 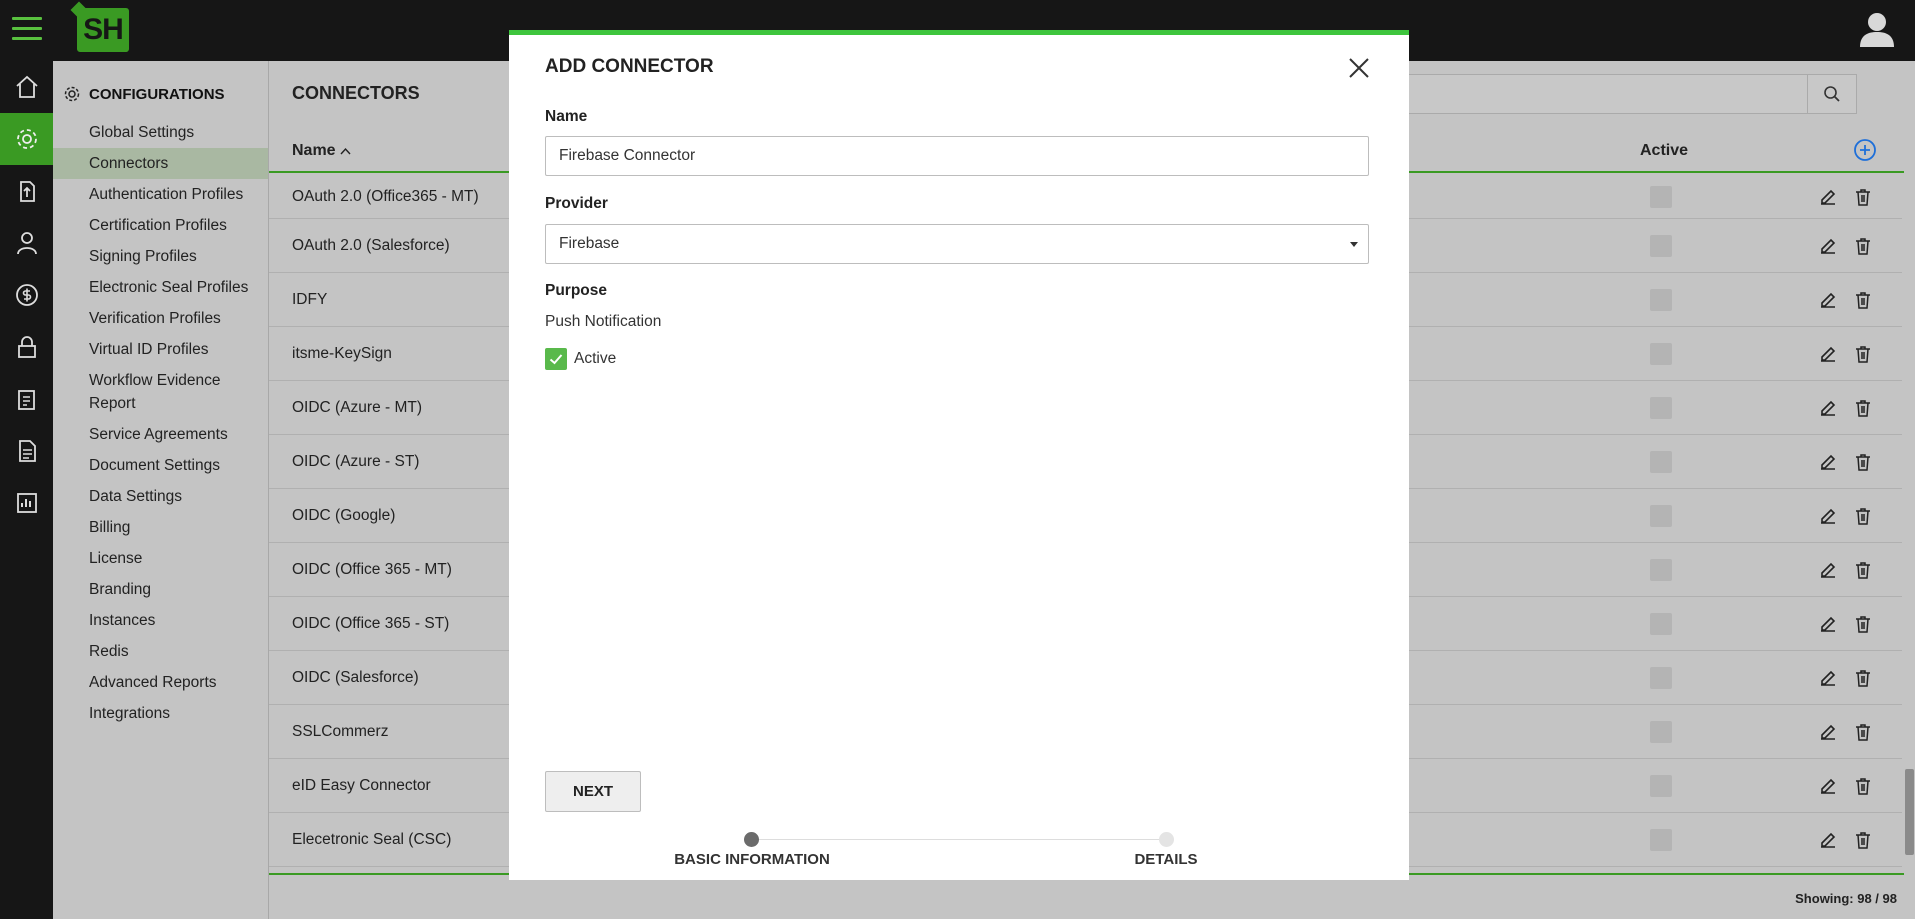 I want to click on connector-name: Elecetronic Seal (CSC), so click(x=372, y=839).